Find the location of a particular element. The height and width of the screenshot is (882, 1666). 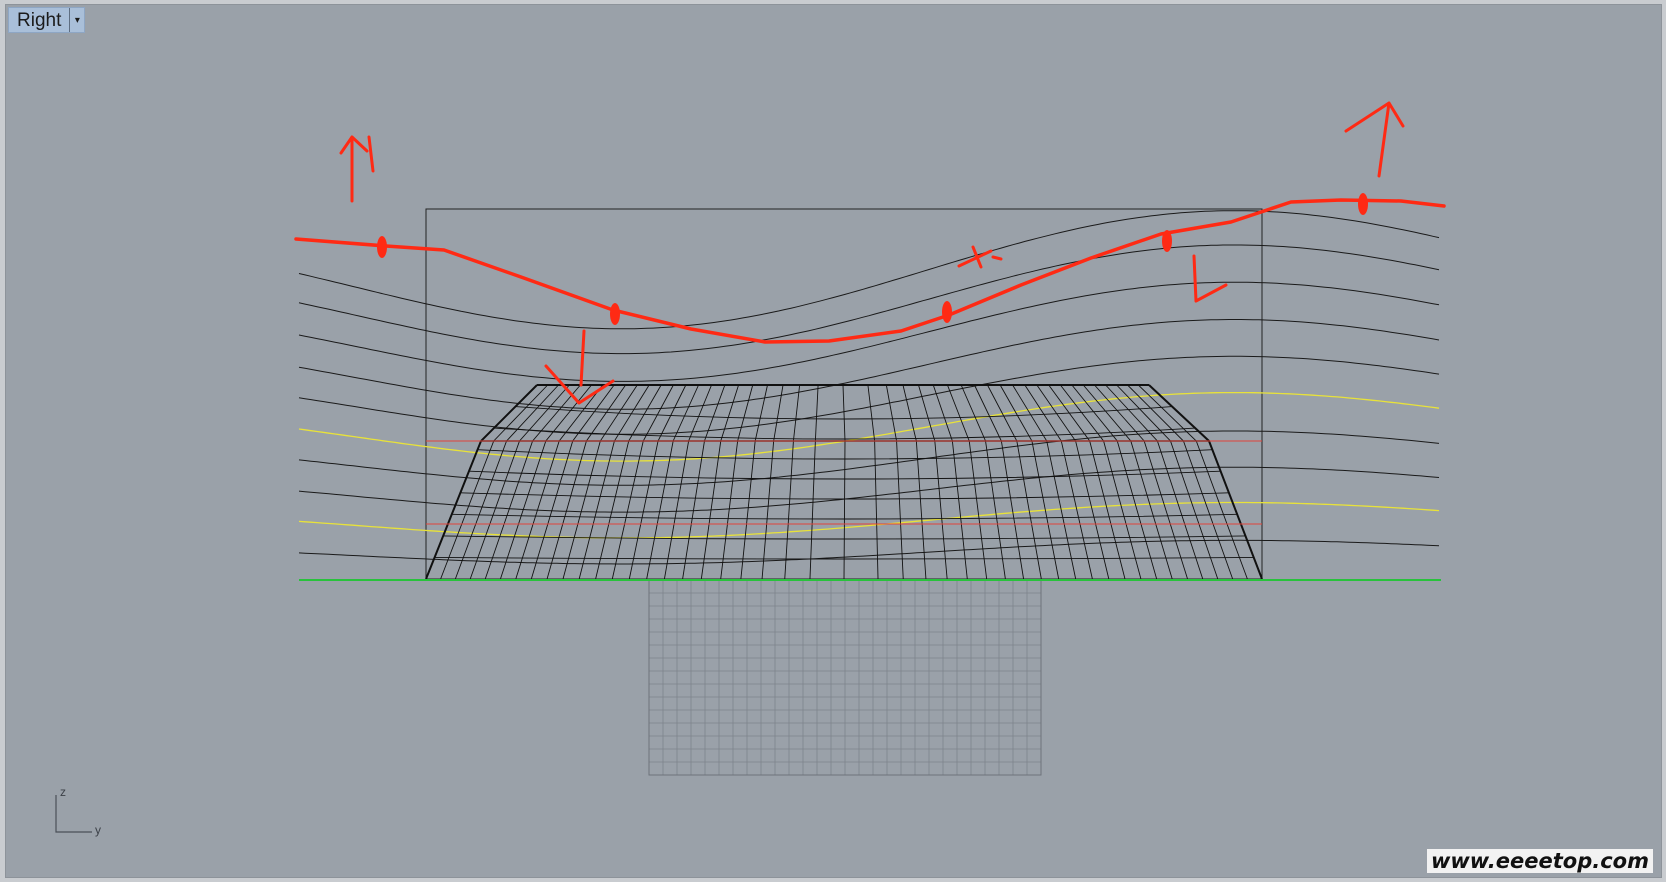

axis-y-label: y is located at coordinates (98, 830).